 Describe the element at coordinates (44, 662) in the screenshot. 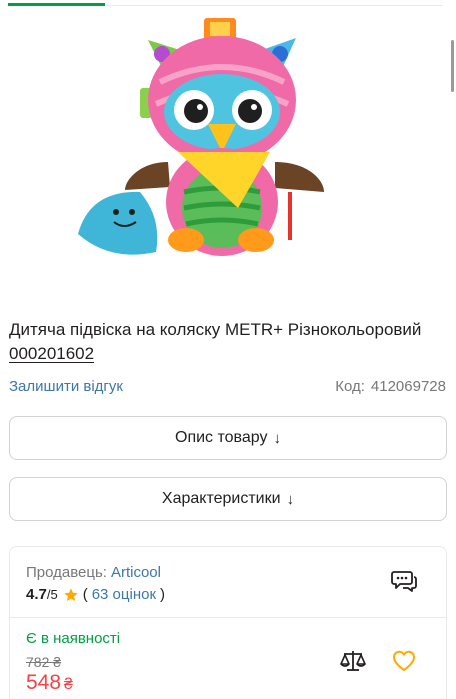

I see `old-price: 782 ₴` at that location.